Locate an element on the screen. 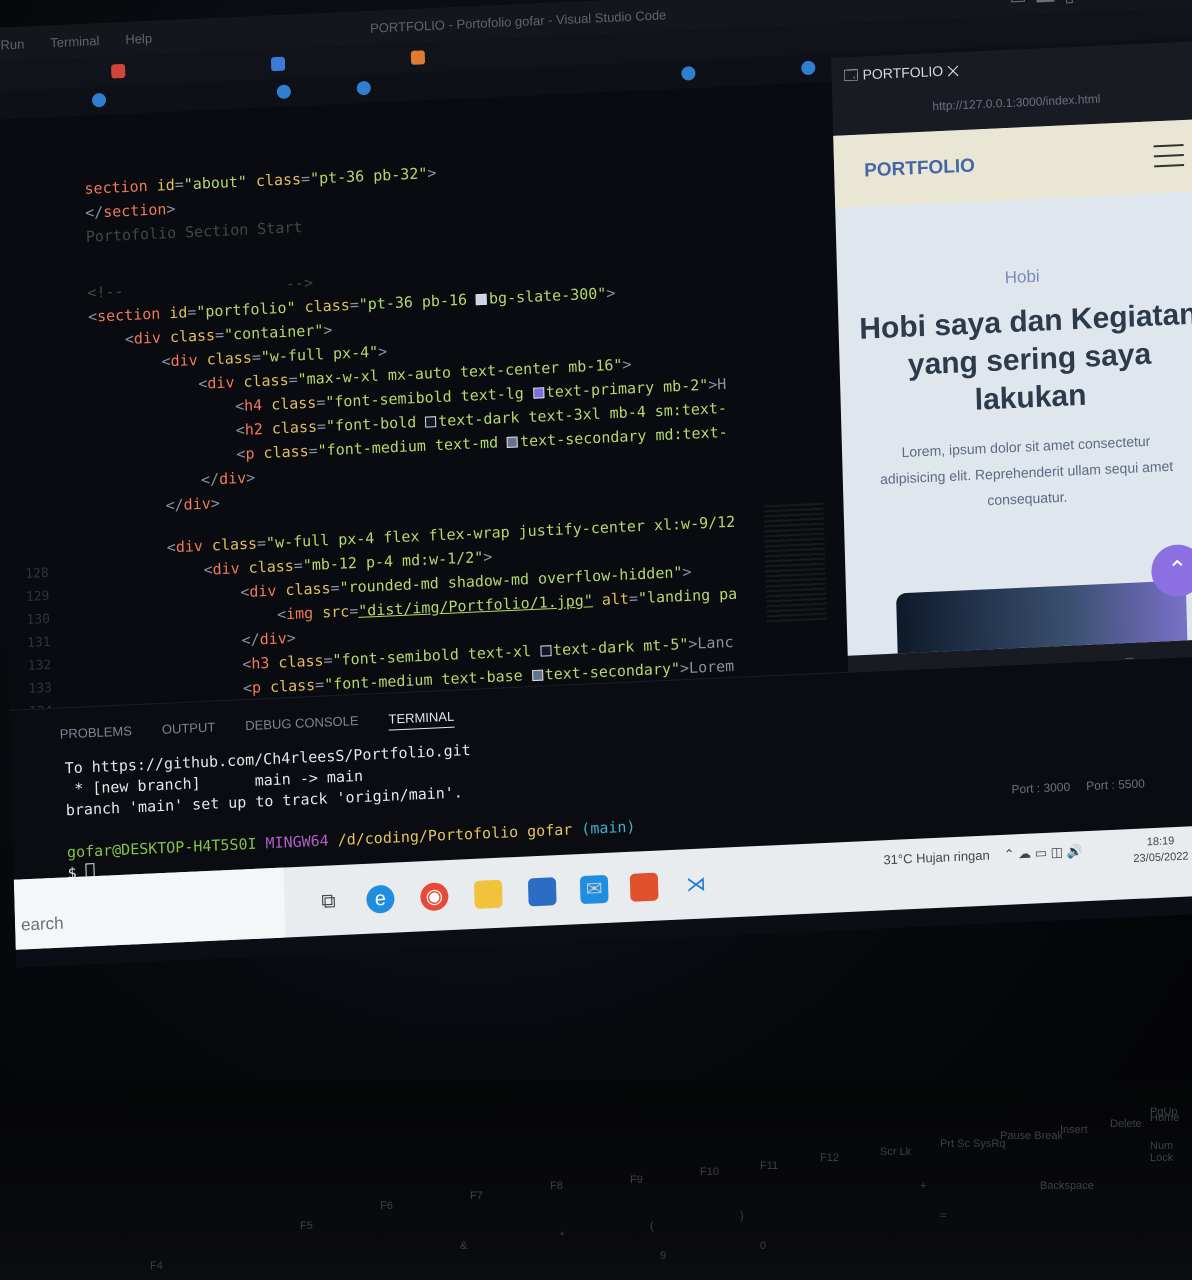 Image resolution: width=1192 pixels, height=1280 pixels. store-icon is located at coordinates (542, 892).